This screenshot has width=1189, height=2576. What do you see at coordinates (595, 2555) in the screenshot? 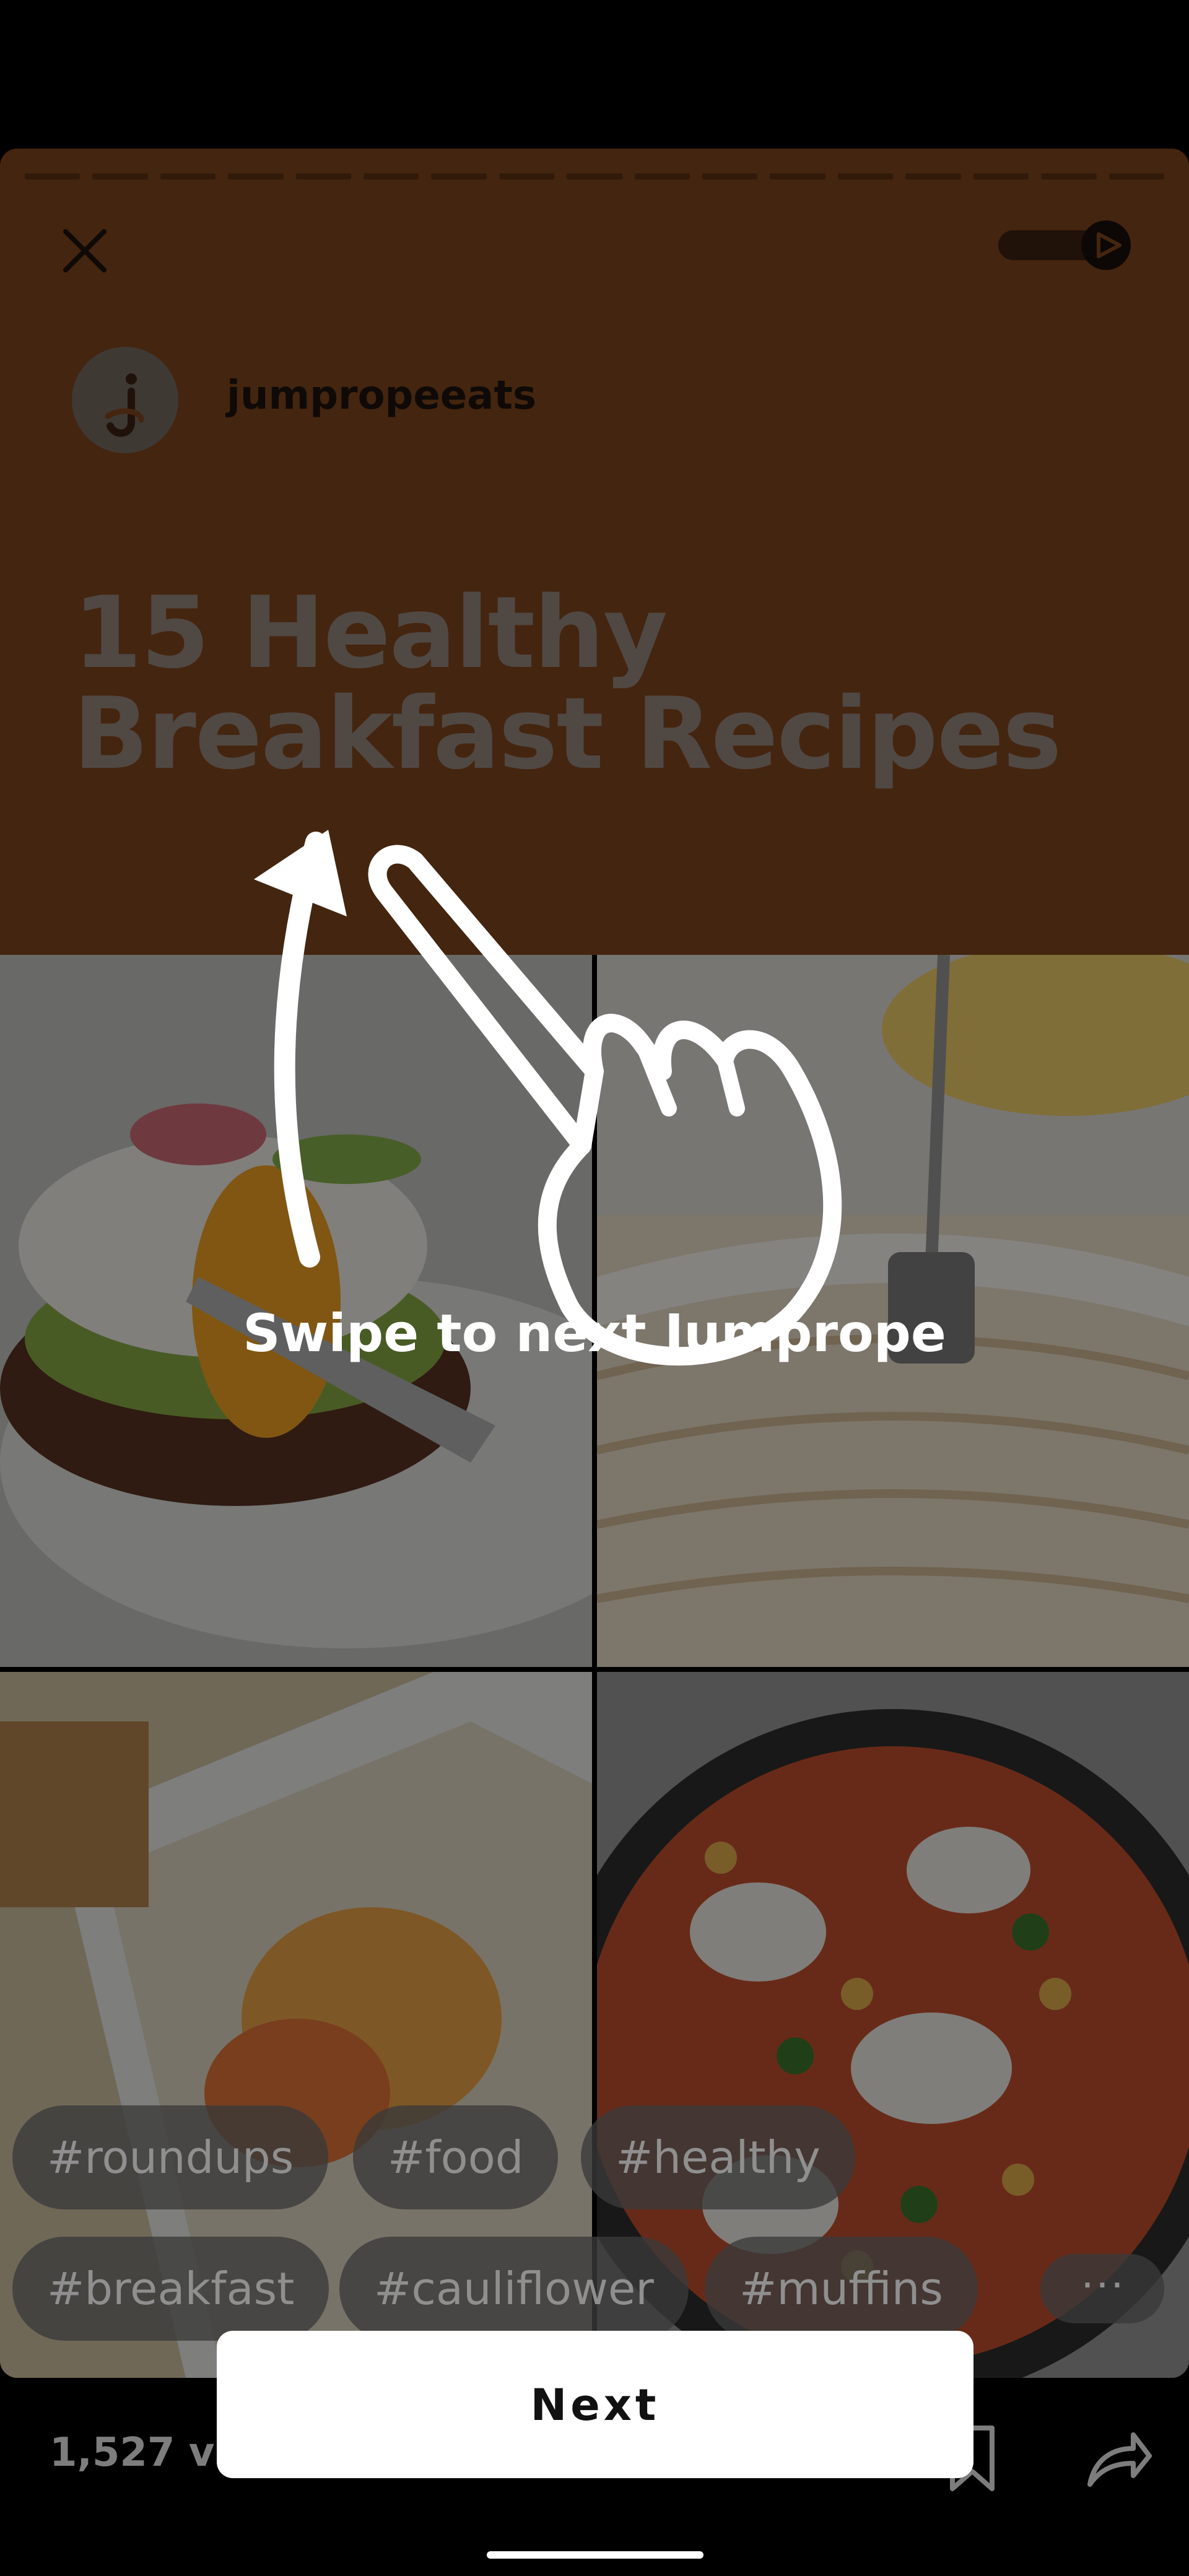
I see `home-indicator` at bounding box center [595, 2555].